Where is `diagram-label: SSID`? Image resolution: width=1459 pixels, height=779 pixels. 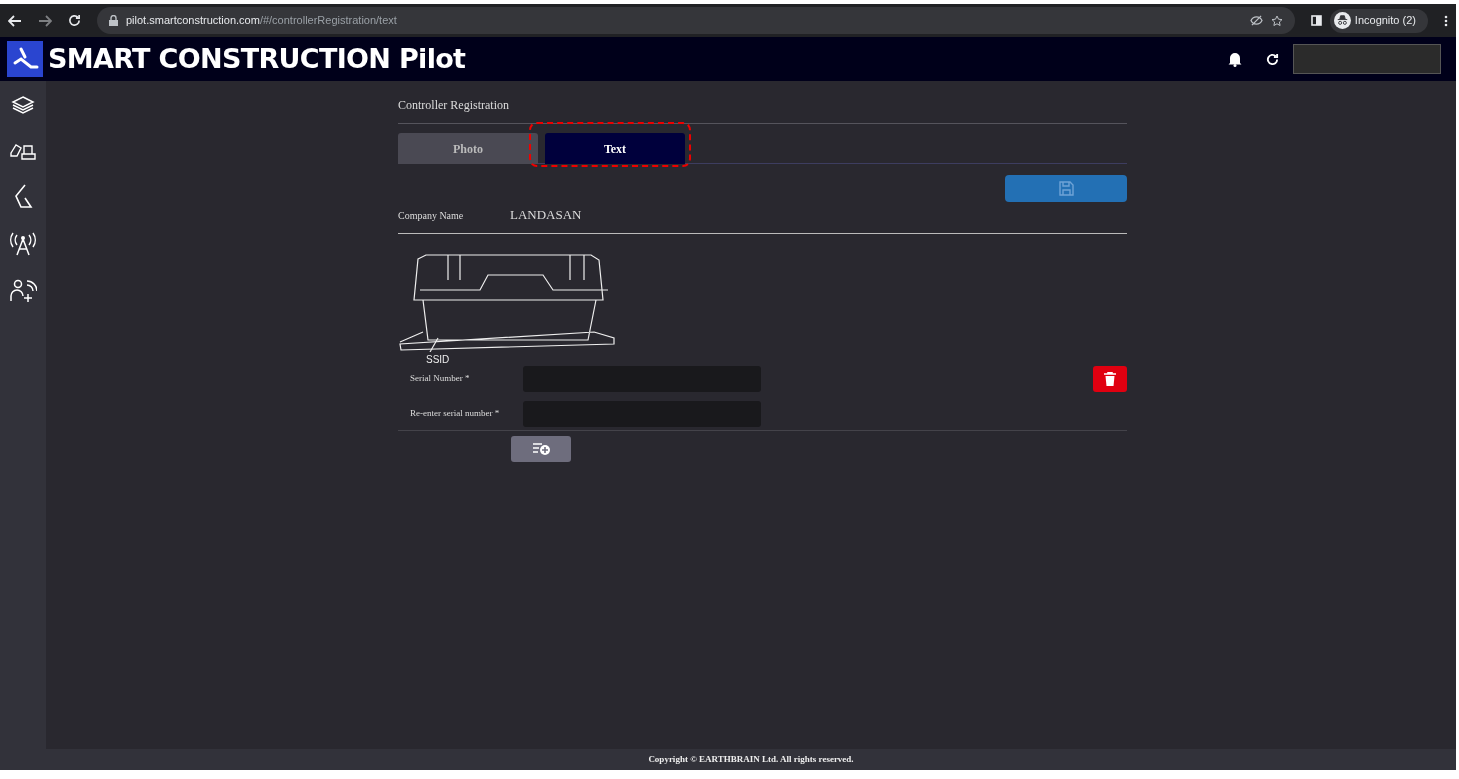 diagram-label: SSID is located at coordinates (438, 360).